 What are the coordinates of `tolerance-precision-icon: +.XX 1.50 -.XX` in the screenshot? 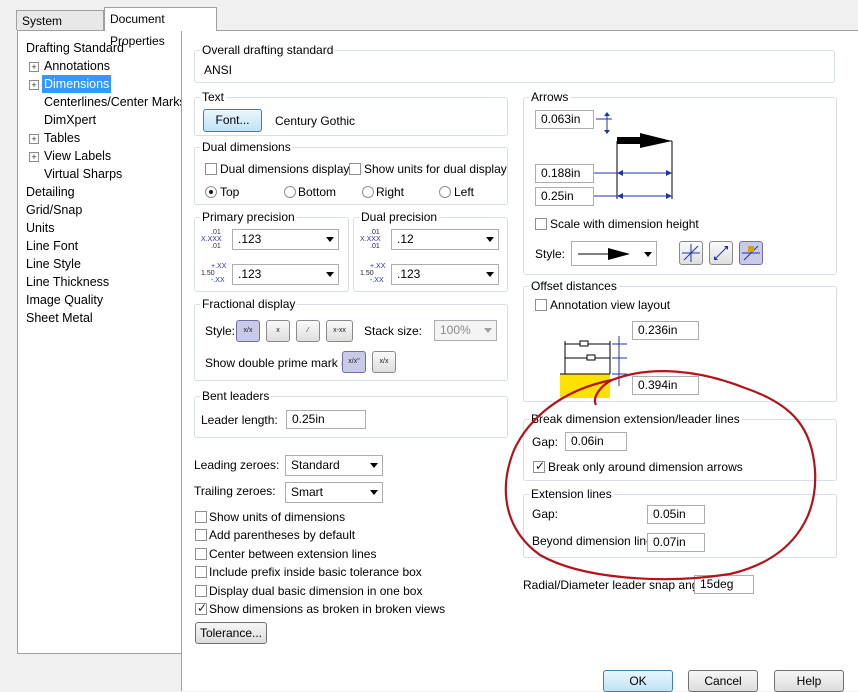 It's located at (214, 273).